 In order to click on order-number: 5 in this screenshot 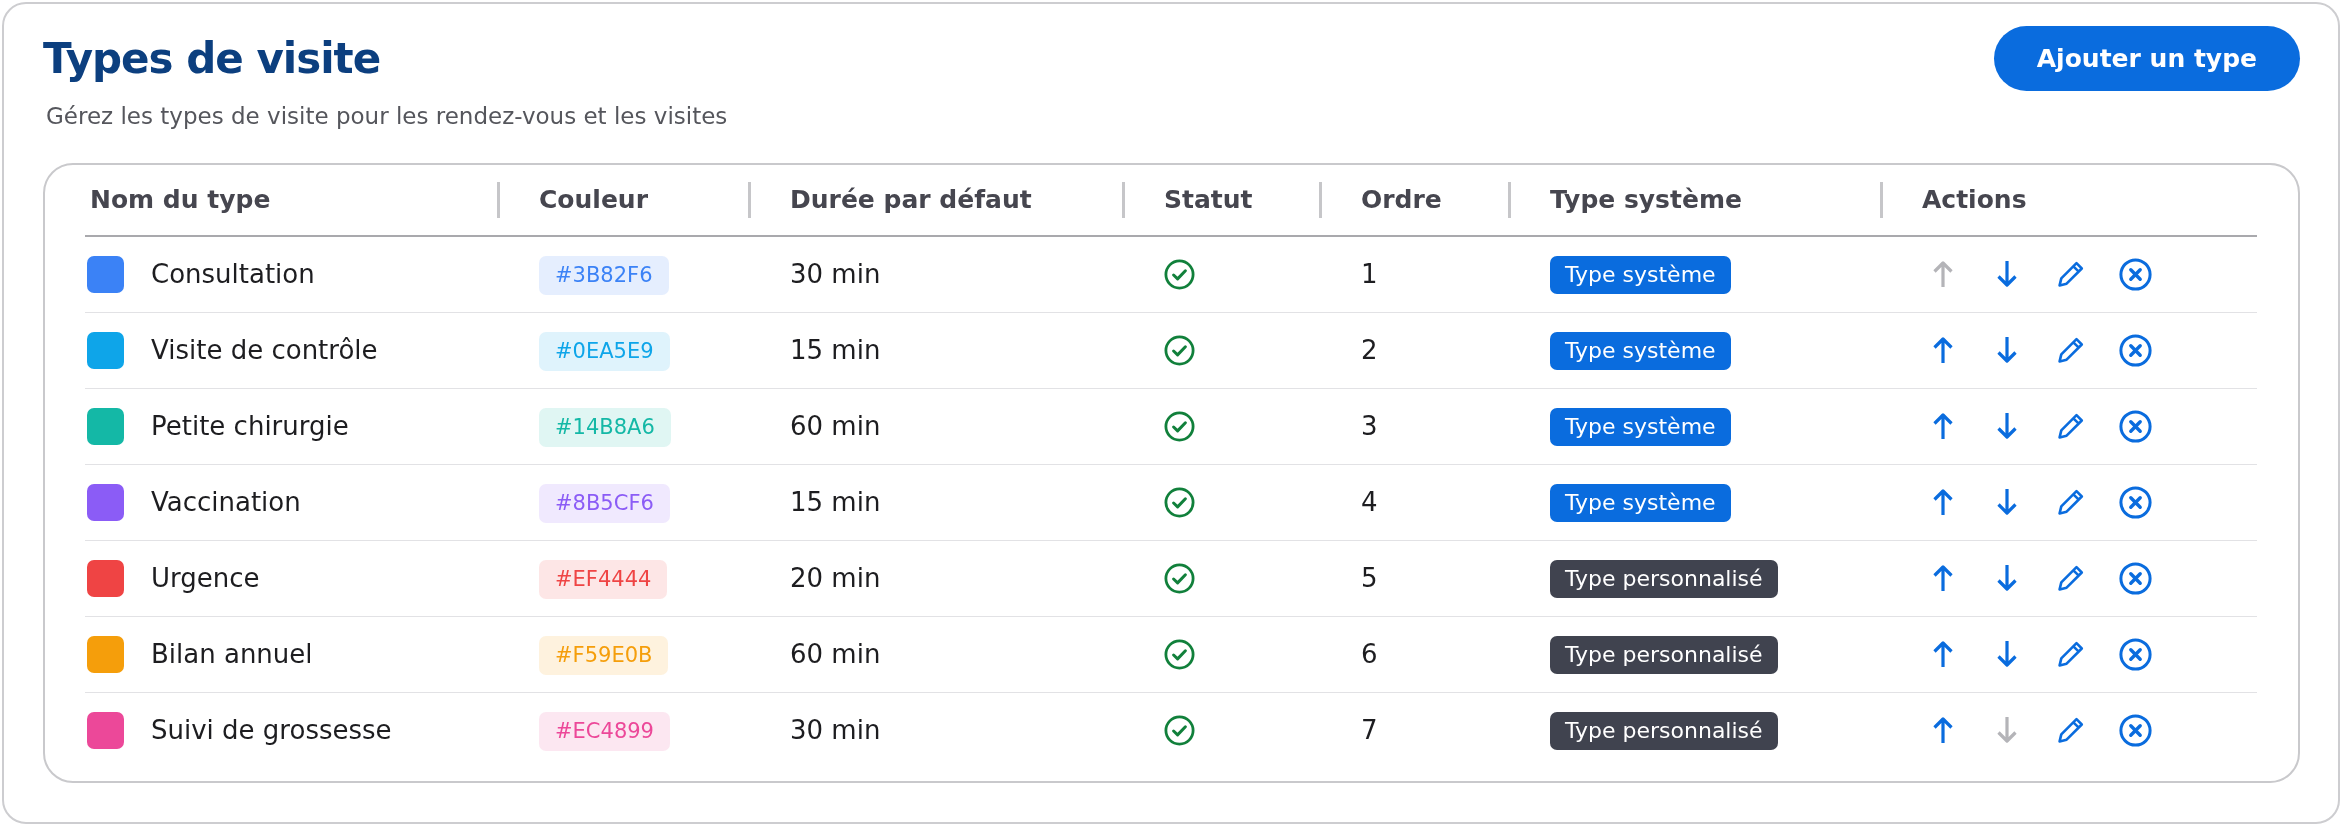, I will do `click(1369, 577)`.